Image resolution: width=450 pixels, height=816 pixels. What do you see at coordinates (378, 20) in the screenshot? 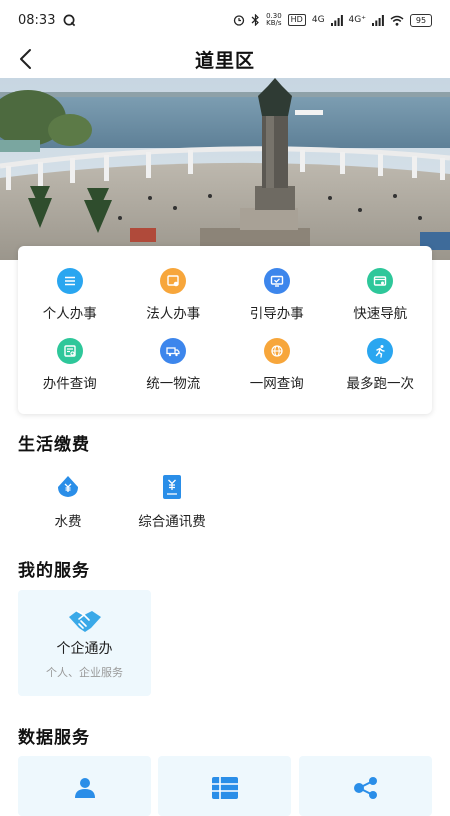
I see `signal-bars-2-icon` at bounding box center [378, 20].